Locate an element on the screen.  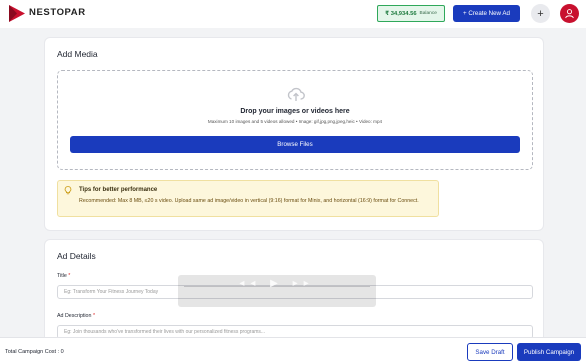
description-field-label: Ad Description * is located at coordinates (76, 316).